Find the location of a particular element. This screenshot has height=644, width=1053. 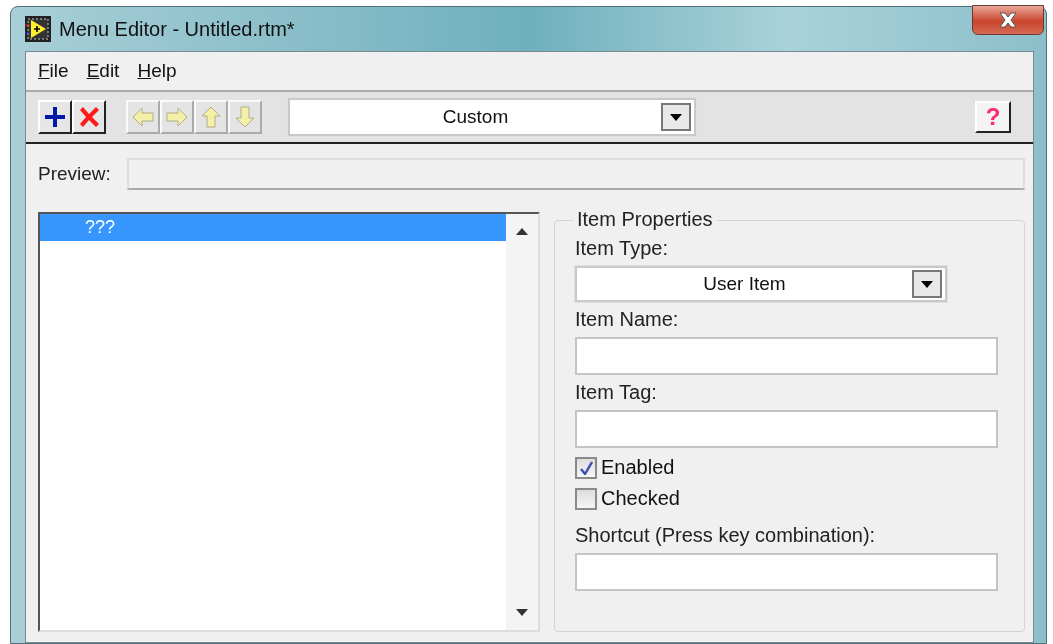

plus-icon is located at coordinates (55, 117).